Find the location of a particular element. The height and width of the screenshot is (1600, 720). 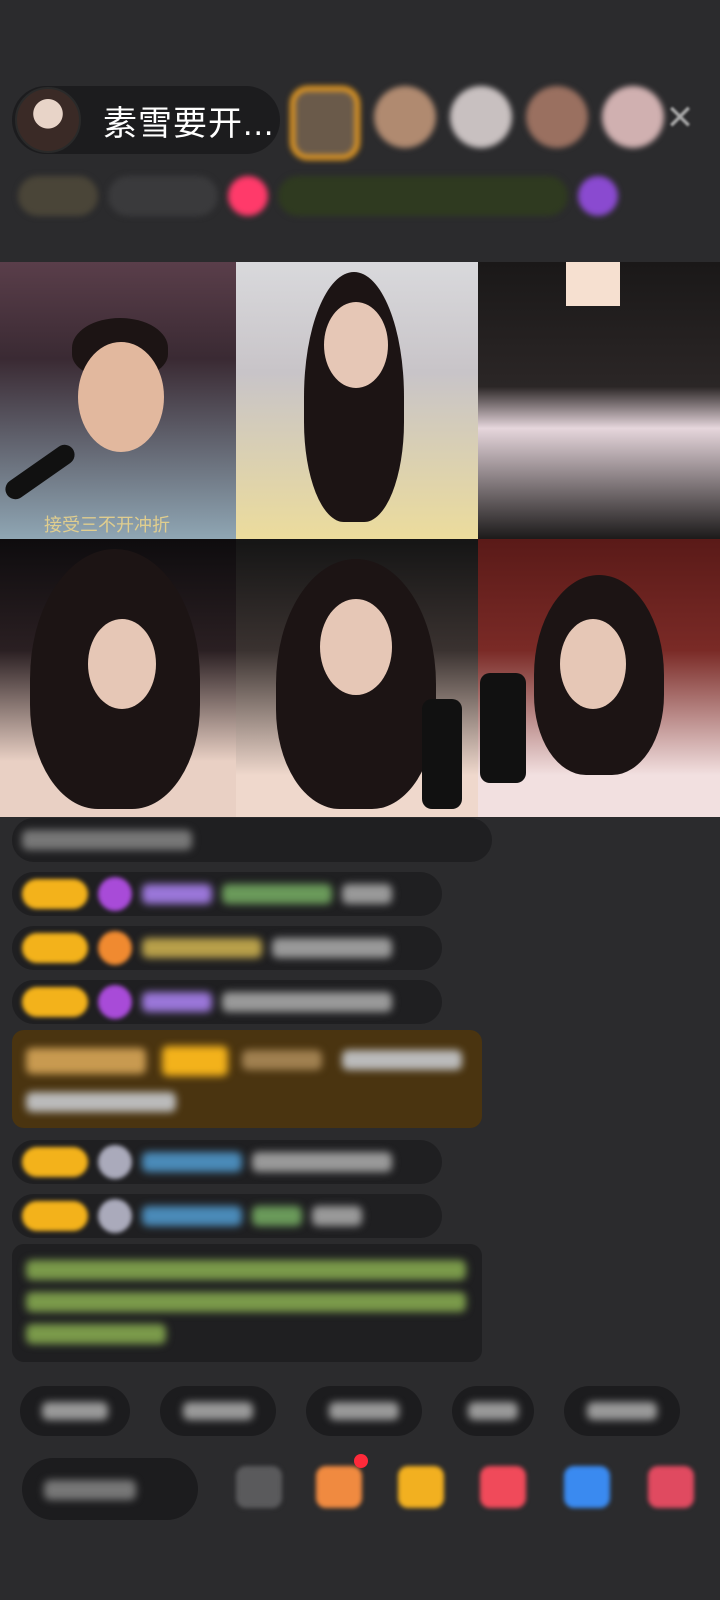

message-icon is located at coordinates (587, 1487).